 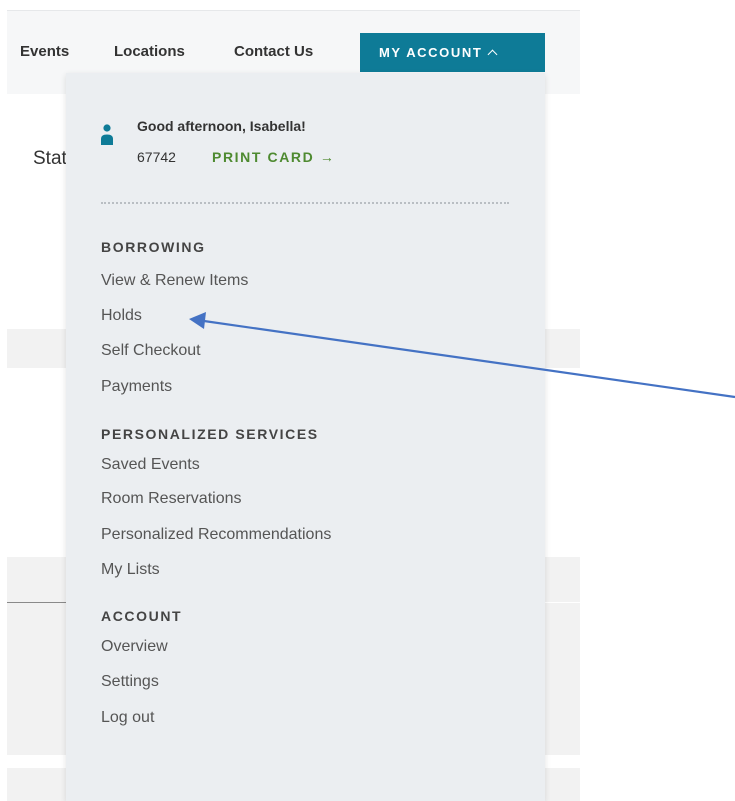 What do you see at coordinates (216, 535) in the screenshot?
I see `menu-item-personalized-recommendations: Personalized Recommendations` at bounding box center [216, 535].